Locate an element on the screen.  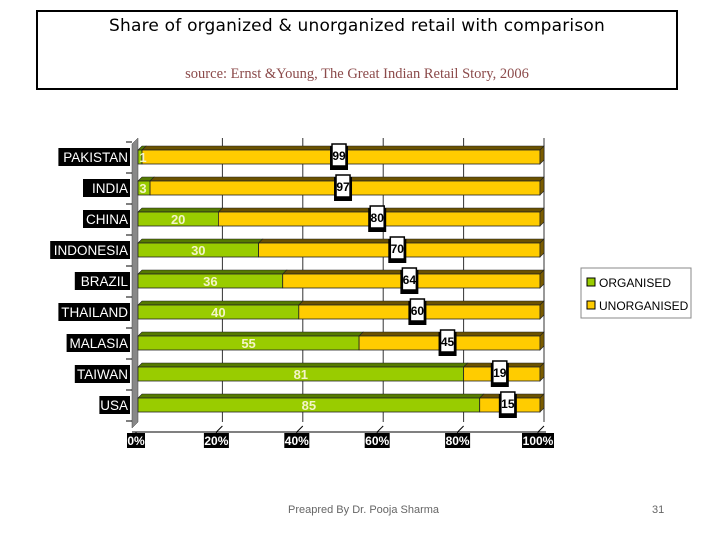
category-label: PAKISTAN is located at coordinates (95, 157).